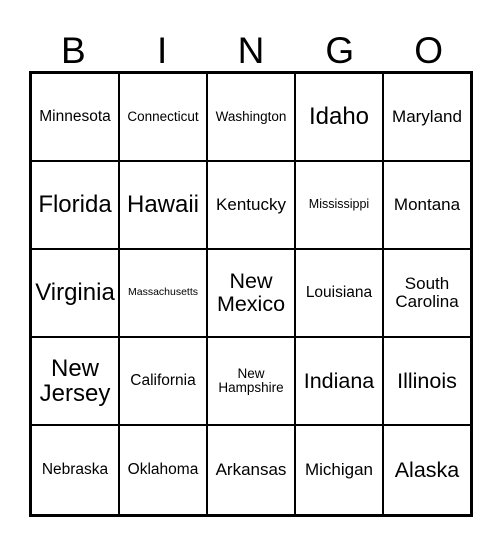 The height and width of the screenshot is (544, 501). I want to click on bingo-header-letter-g: G, so click(340, 50).